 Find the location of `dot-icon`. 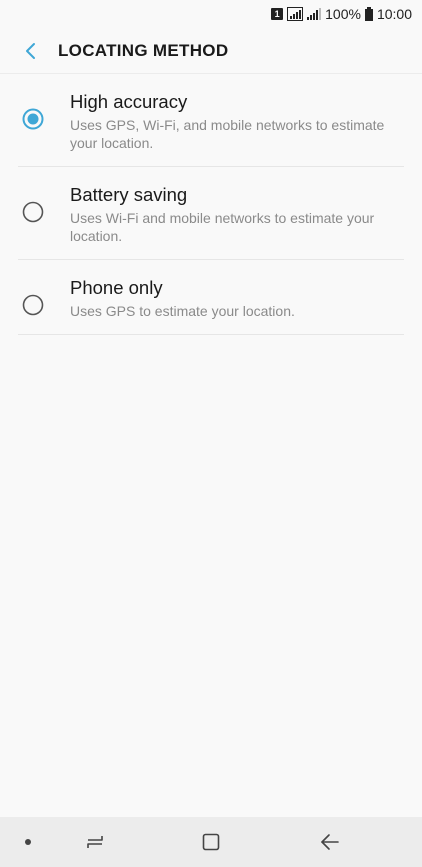

dot-icon is located at coordinates (28, 842).